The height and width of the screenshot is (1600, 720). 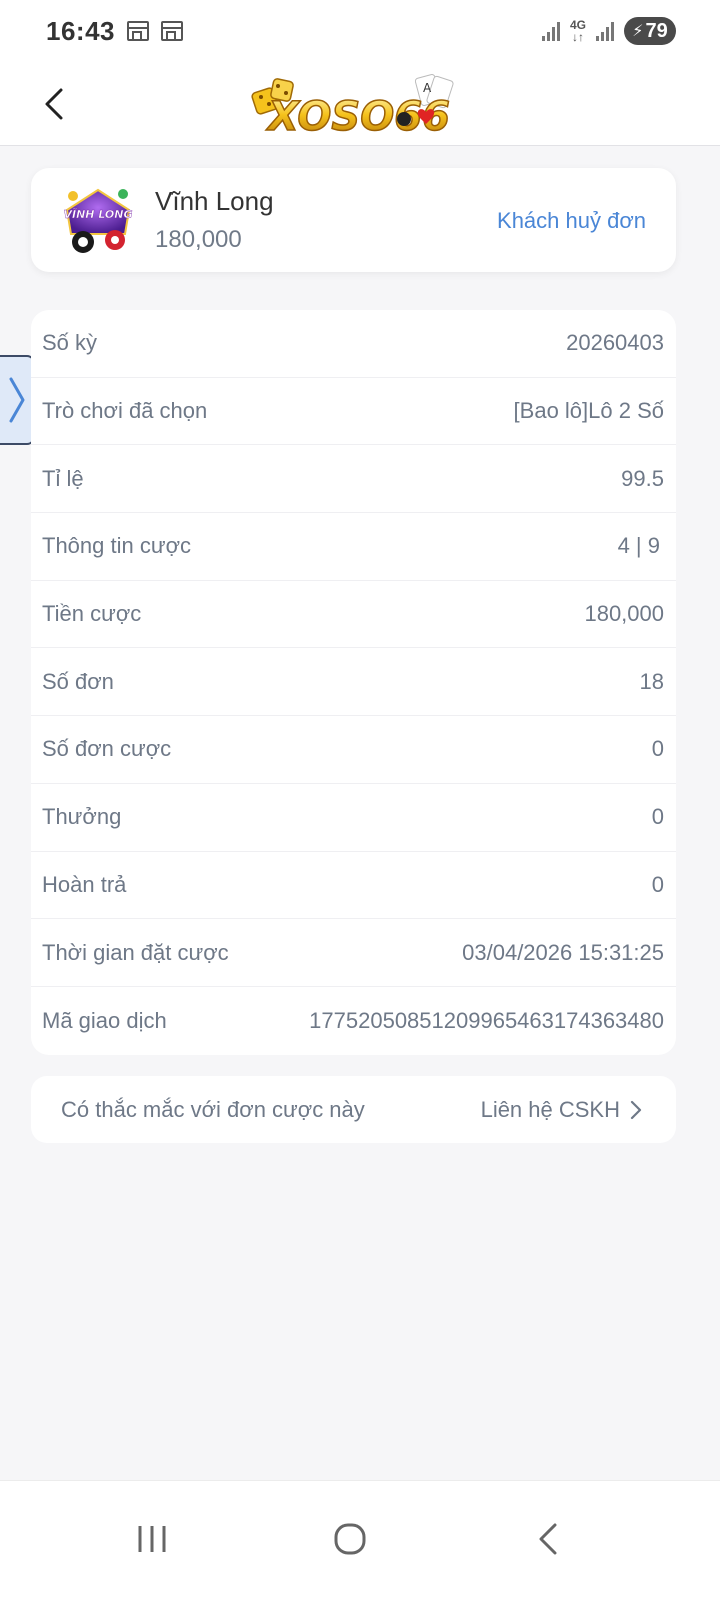 I want to click on detail-value: 03/04/2026 15:31:25, so click(x=563, y=952).